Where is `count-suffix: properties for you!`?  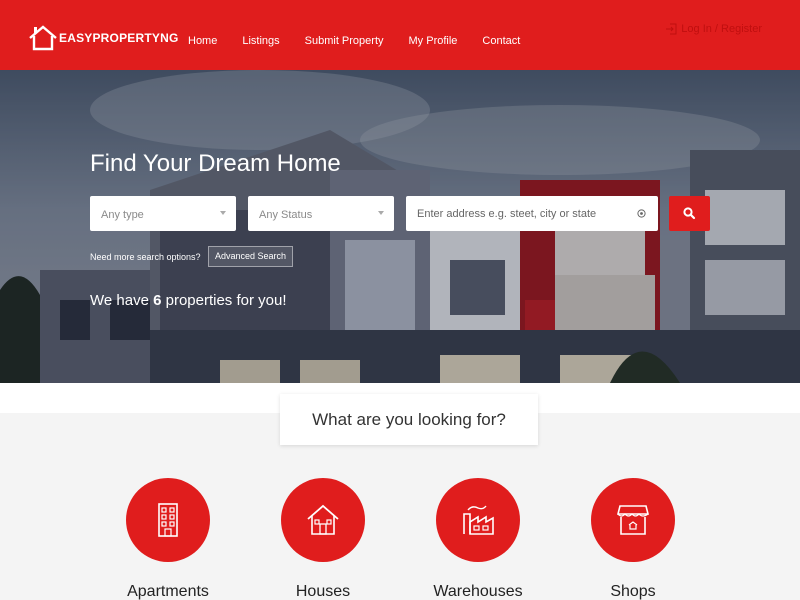
count-suffix: properties for you! is located at coordinates (224, 300).